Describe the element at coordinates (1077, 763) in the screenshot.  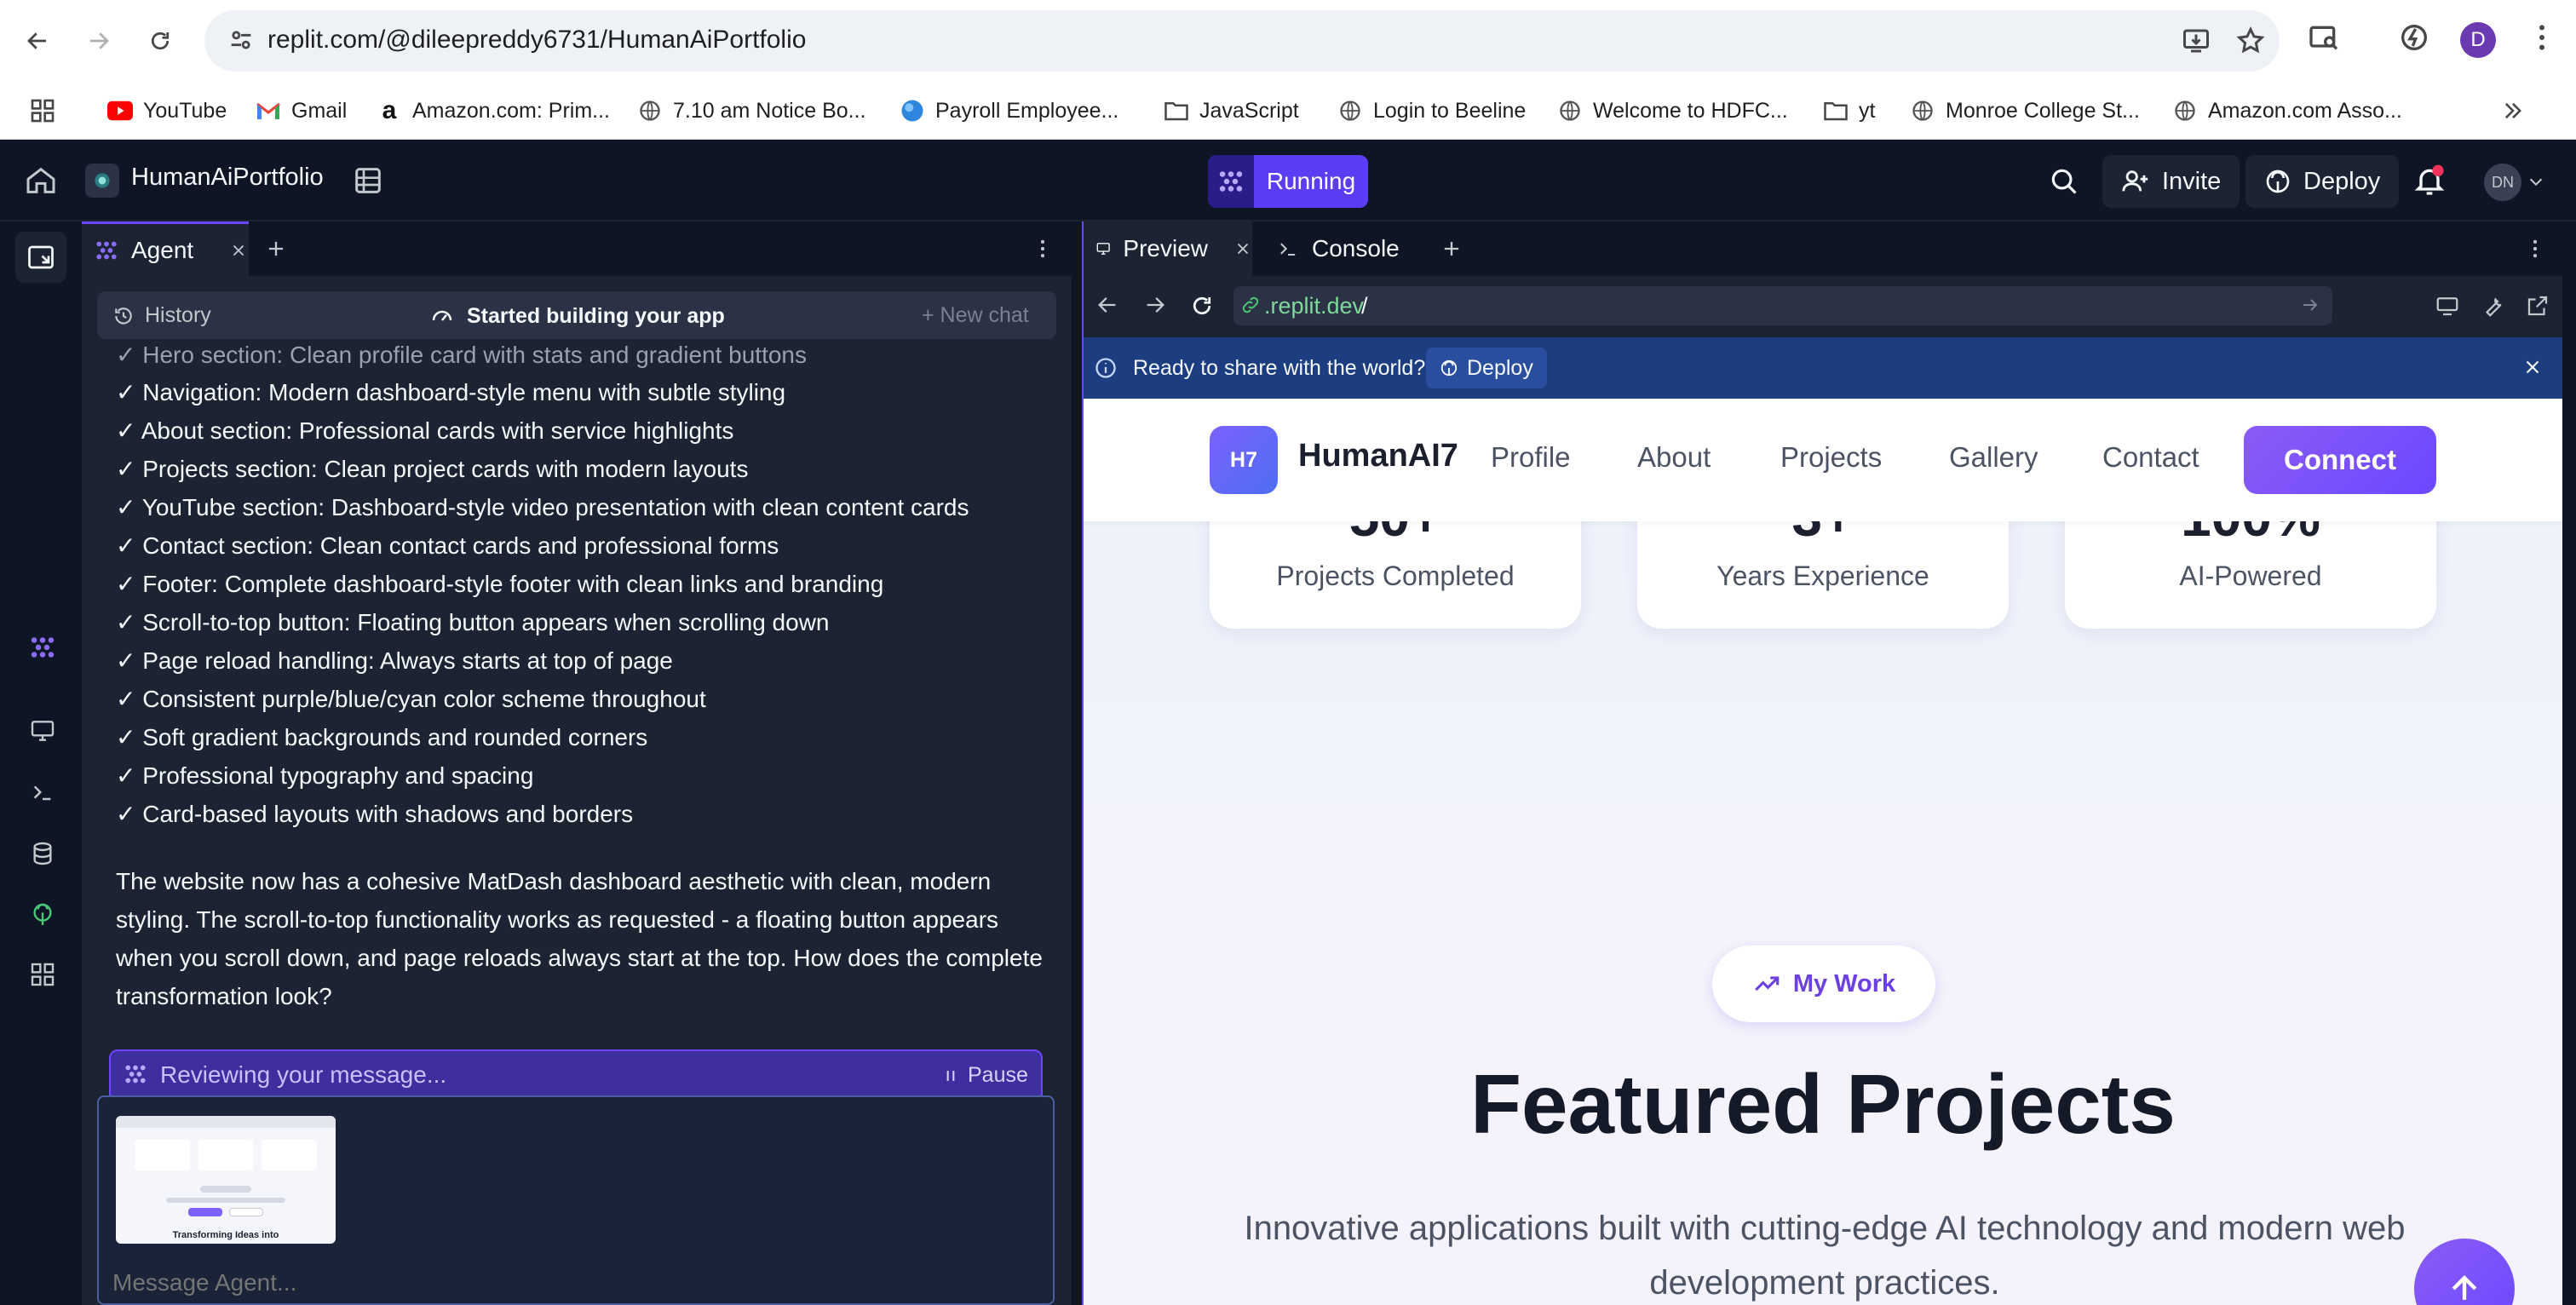
I see `panel-resize-handle` at that location.